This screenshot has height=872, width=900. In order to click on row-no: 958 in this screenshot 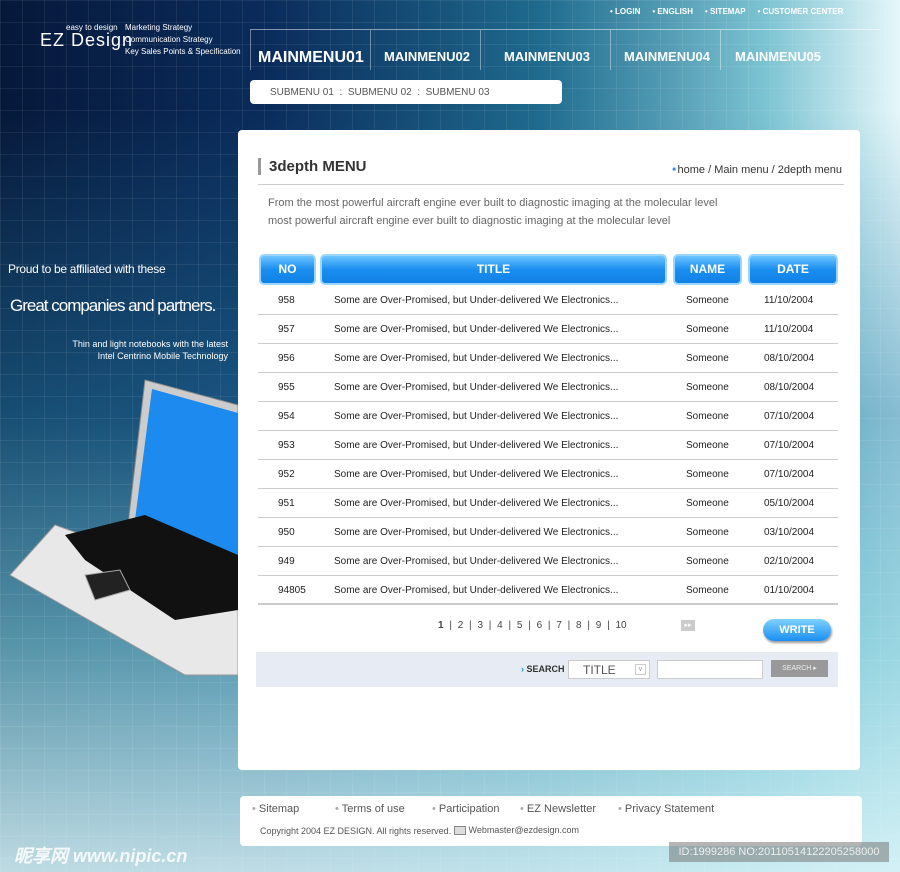, I will do `click(286, 300)`.